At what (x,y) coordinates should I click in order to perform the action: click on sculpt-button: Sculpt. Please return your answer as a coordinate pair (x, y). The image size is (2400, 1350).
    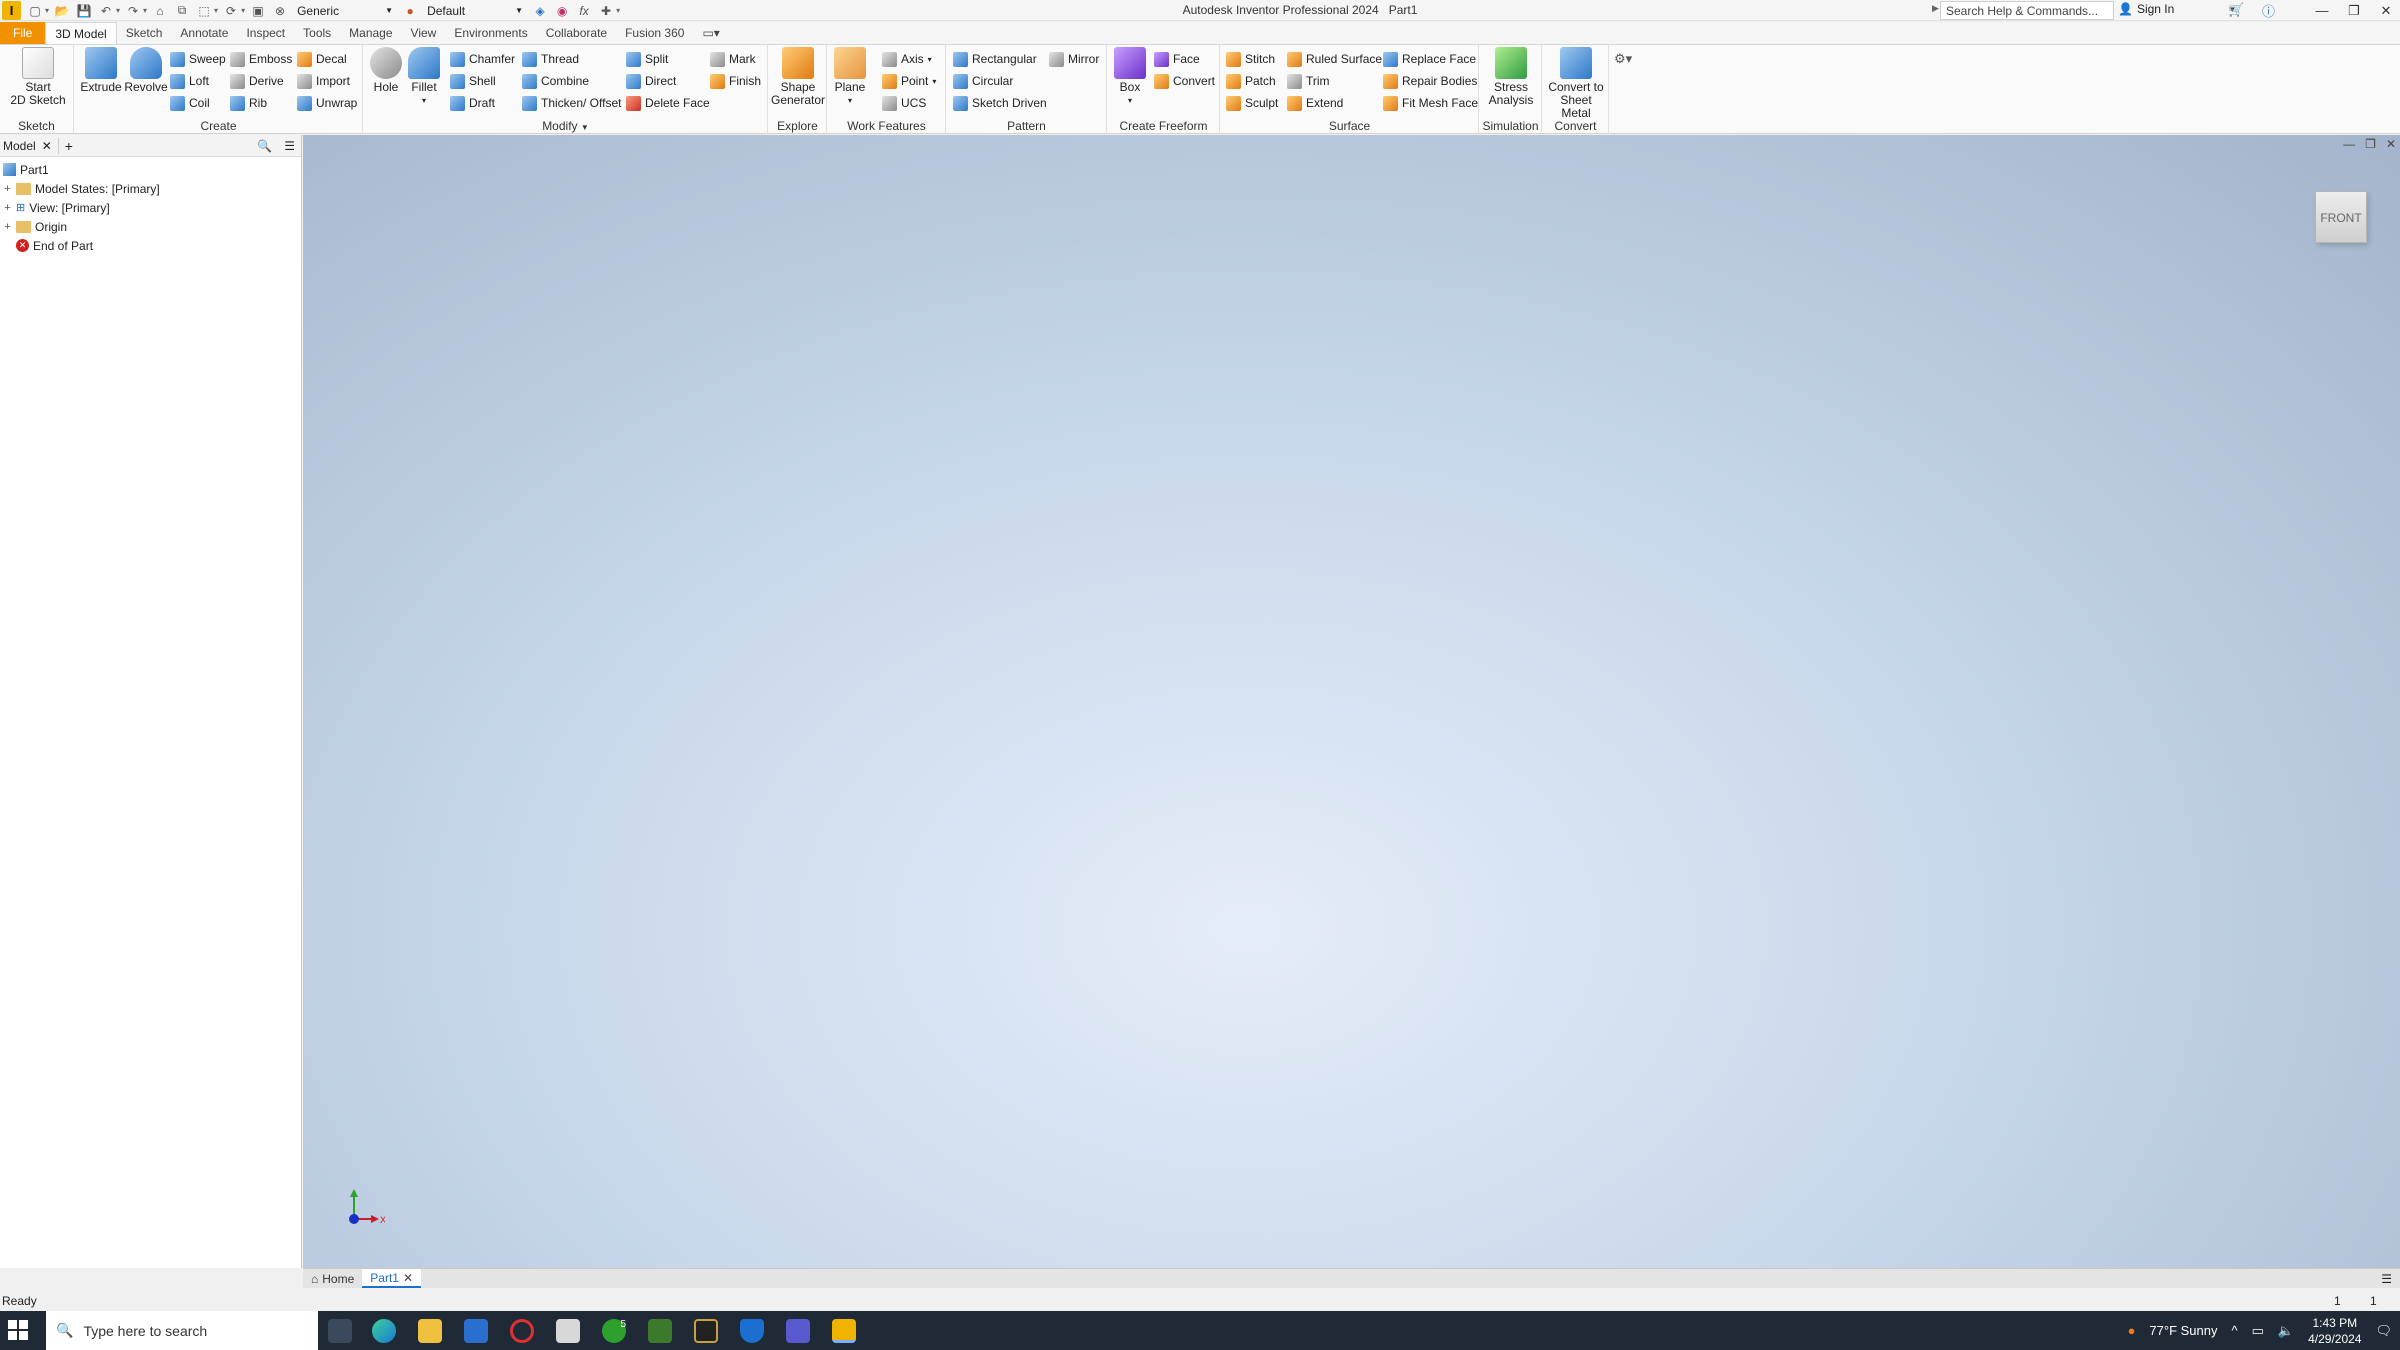
    Looking at the image, I should click on (1252, 103).